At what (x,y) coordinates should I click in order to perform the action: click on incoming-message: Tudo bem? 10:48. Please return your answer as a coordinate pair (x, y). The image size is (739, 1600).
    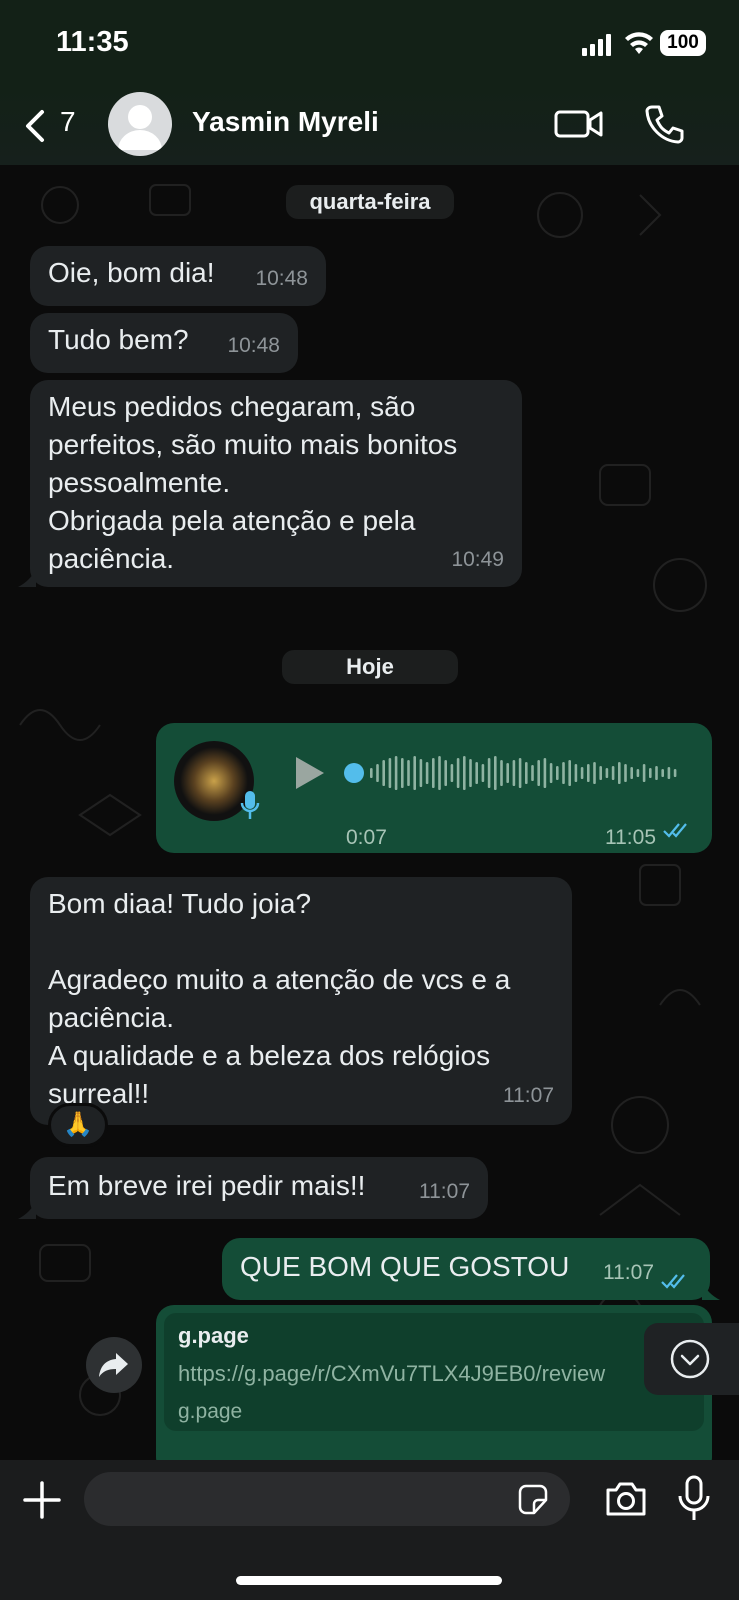
    Looking at the image, I should click on (164, 343).